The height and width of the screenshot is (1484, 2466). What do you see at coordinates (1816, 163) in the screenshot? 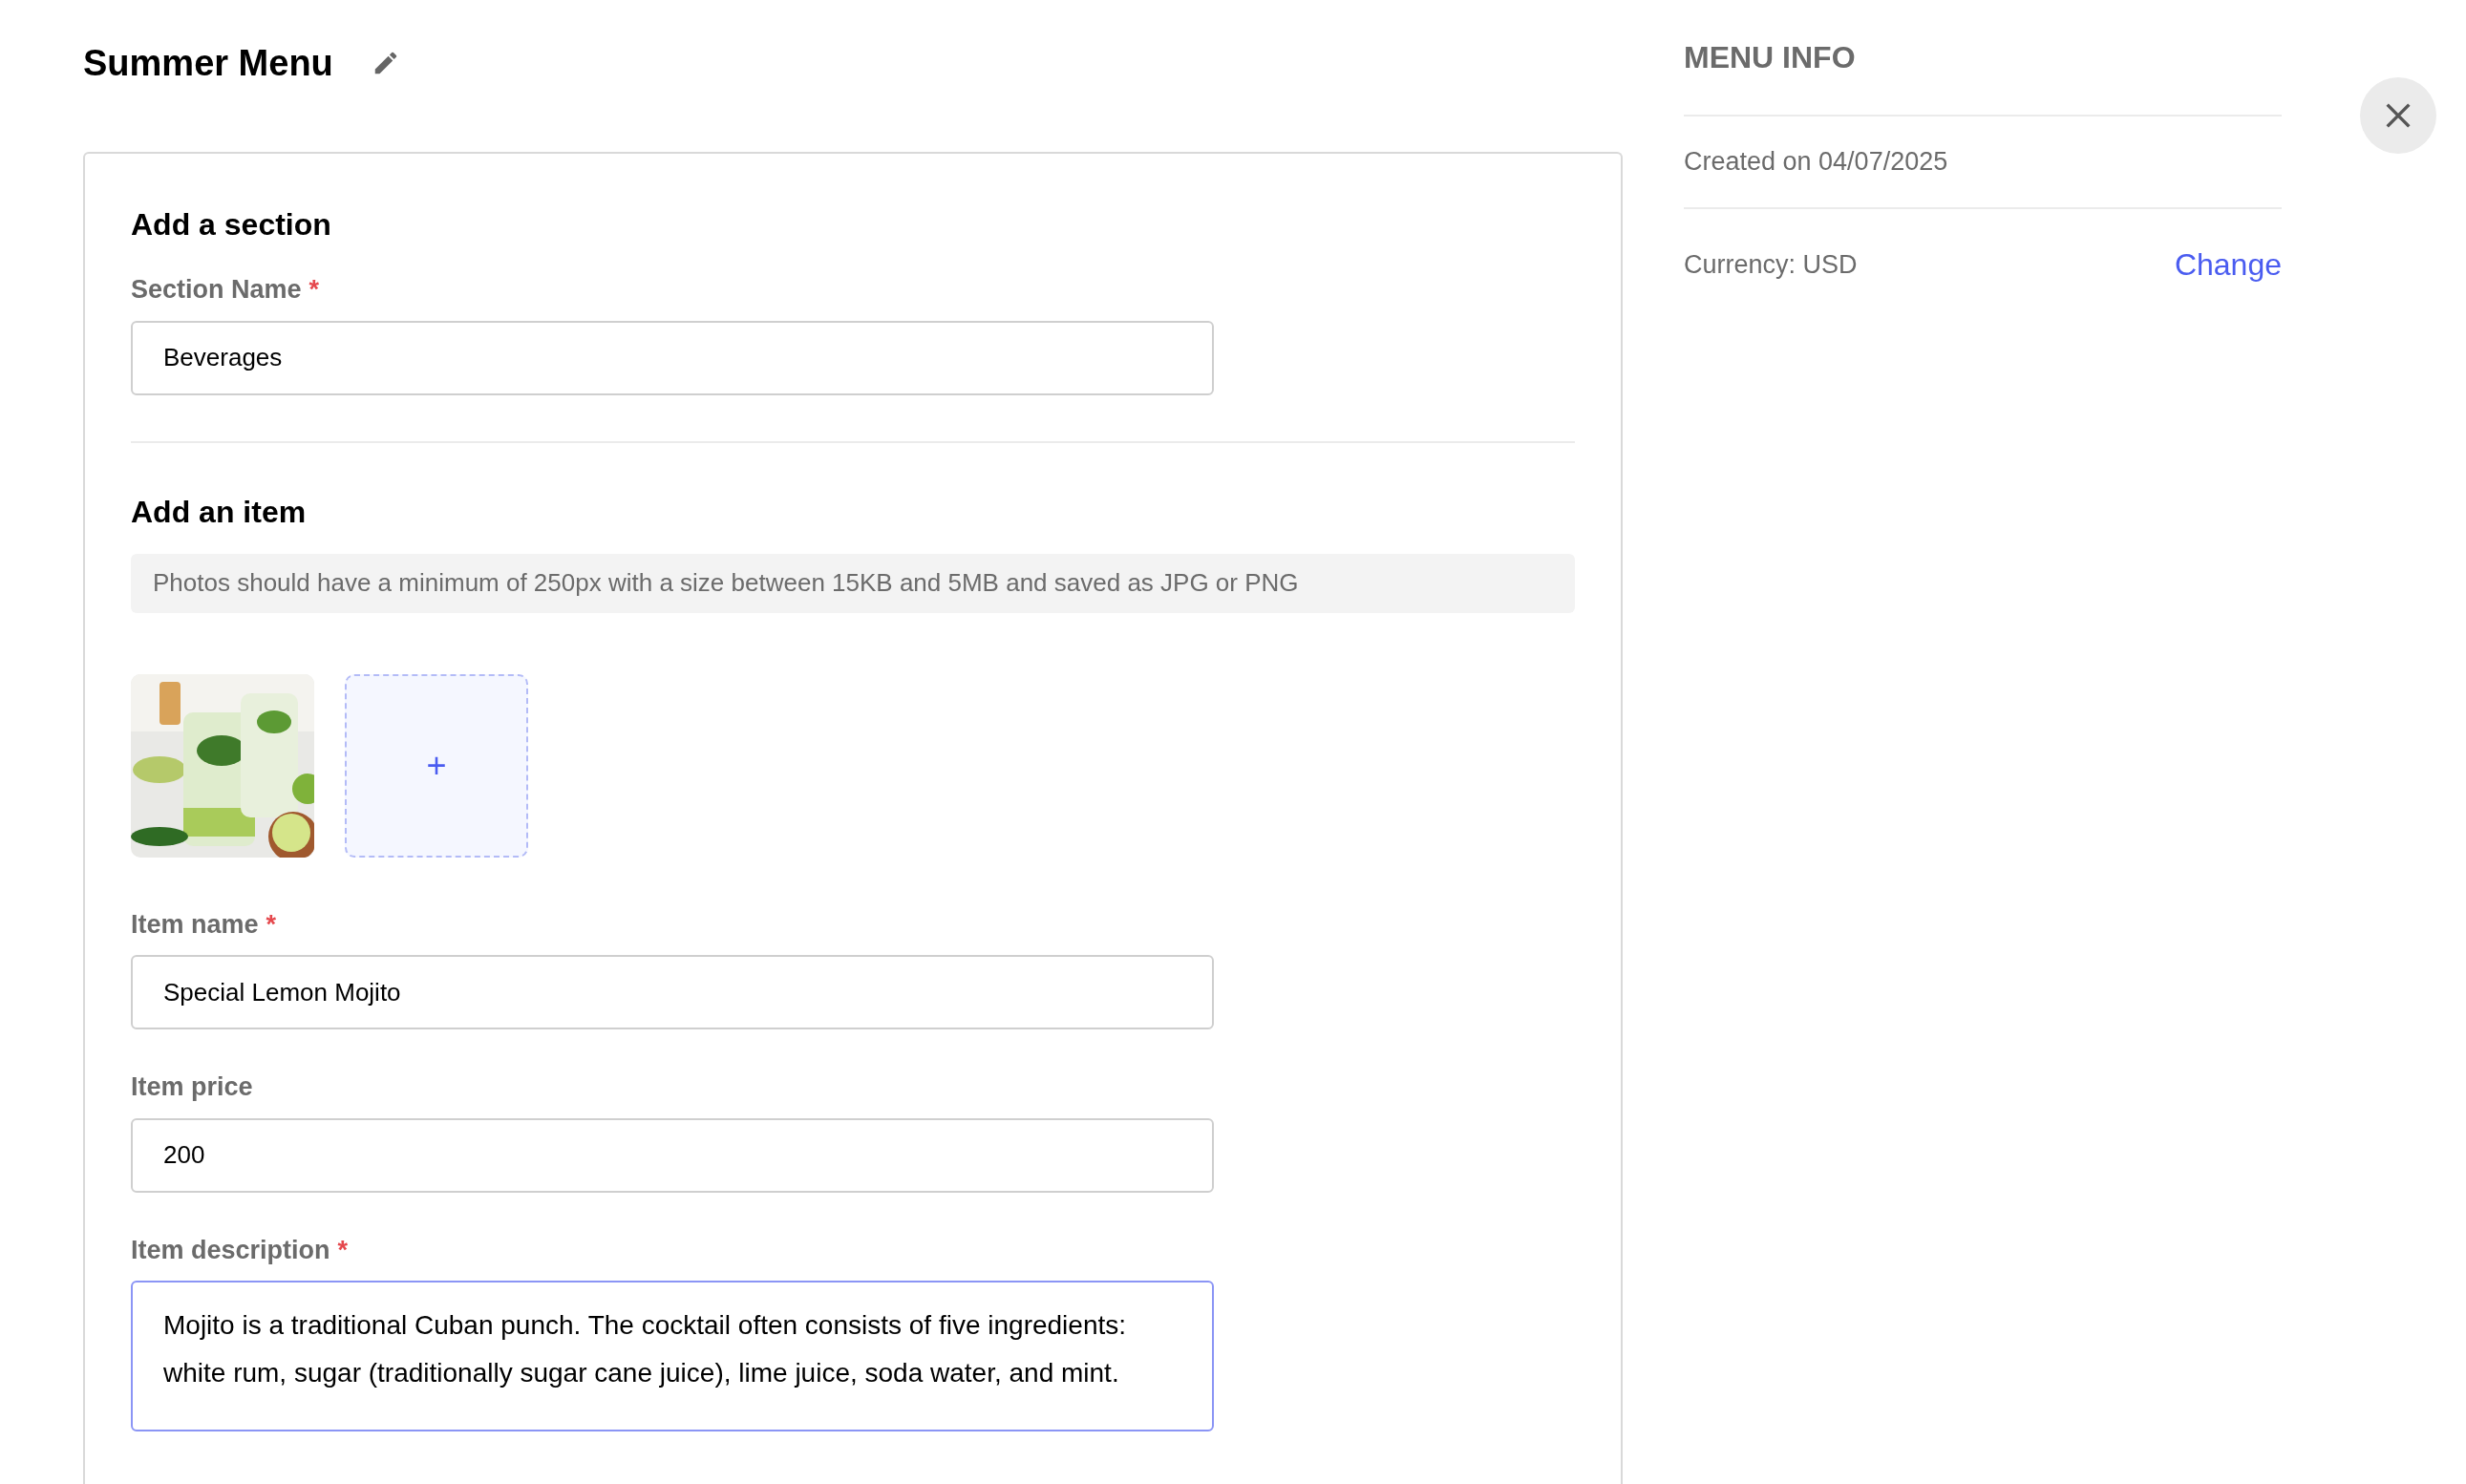
I see `created-date: Created on 04/07/2025` at bounding box center [1816, 163].